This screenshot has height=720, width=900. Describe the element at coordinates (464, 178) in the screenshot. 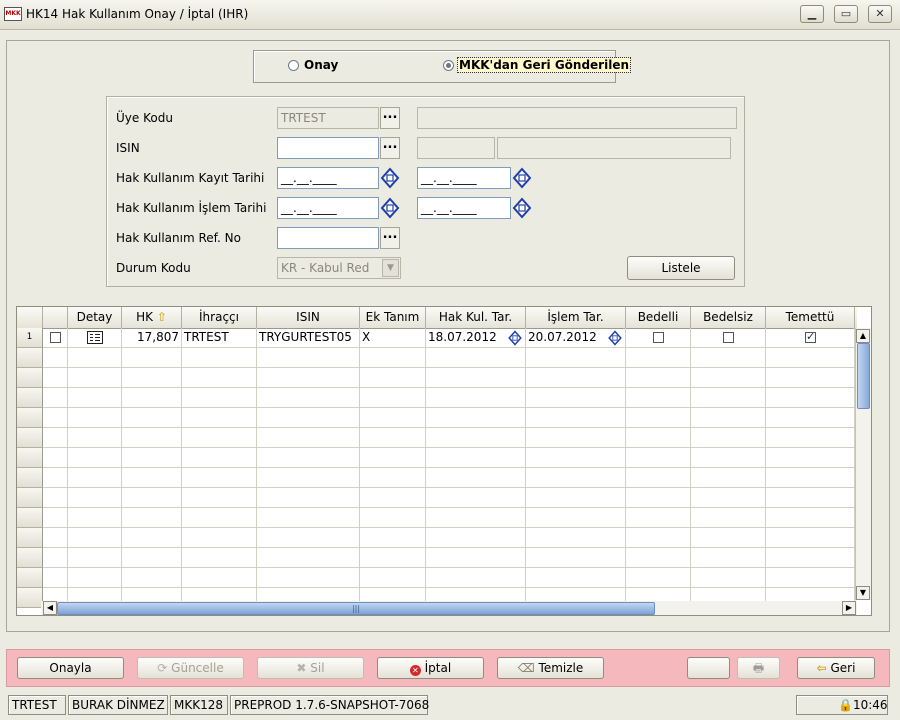

I see `kayit-tarihi-to-field: __.__.____` at that location.